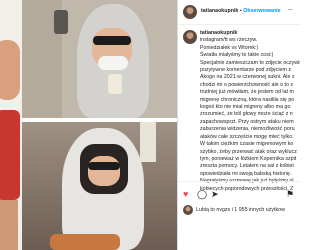 The height and width of the screenshot is (250, 320). Describe the element at coordinates (247, 121) in the screenshot. I see `caption-line: zapachowsprzt. Przy ostrym ataku niem` at that location.